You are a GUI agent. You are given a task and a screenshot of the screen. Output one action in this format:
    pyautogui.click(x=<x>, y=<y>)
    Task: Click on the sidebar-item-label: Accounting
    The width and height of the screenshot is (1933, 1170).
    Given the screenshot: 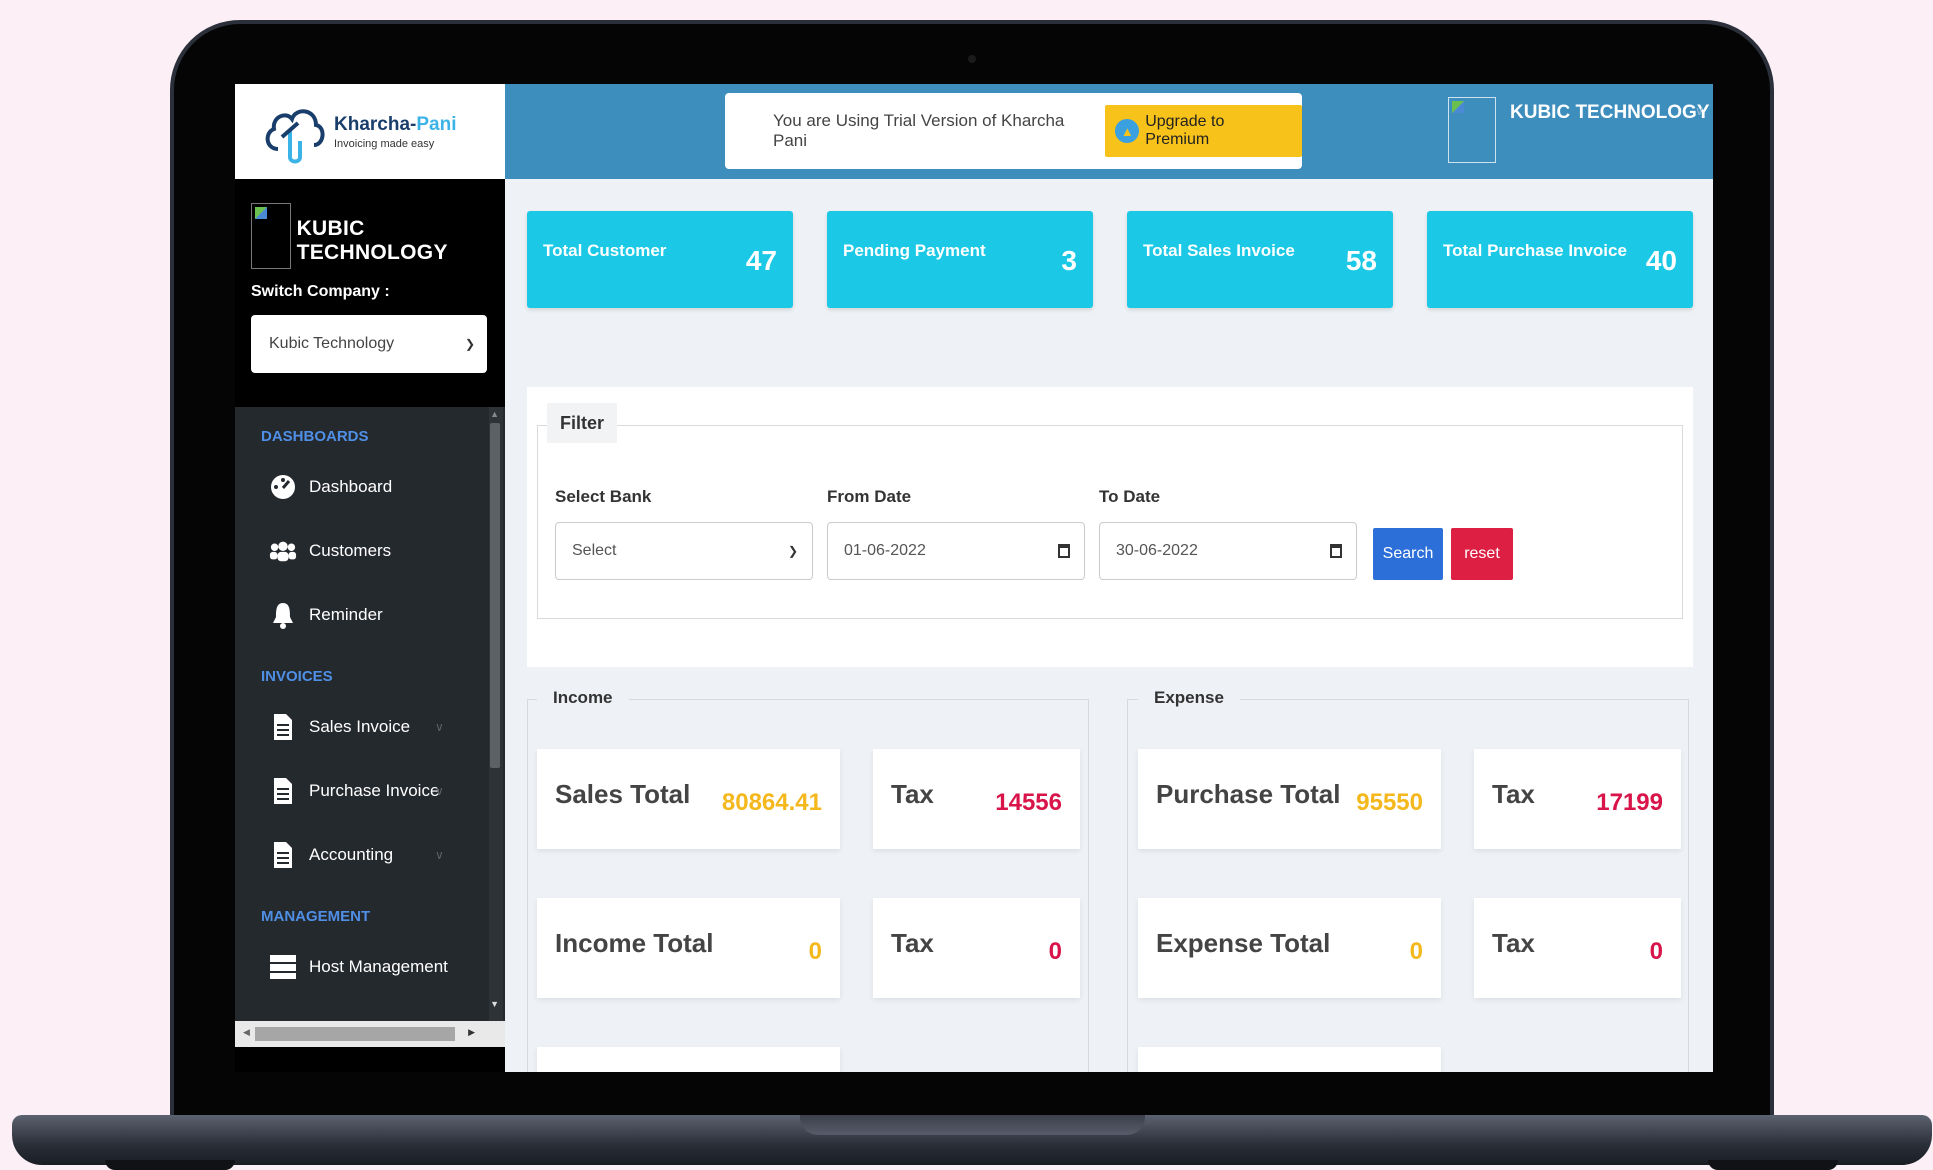 What is the action you would take?
    pyautogui.click(x=351, y=854)
    